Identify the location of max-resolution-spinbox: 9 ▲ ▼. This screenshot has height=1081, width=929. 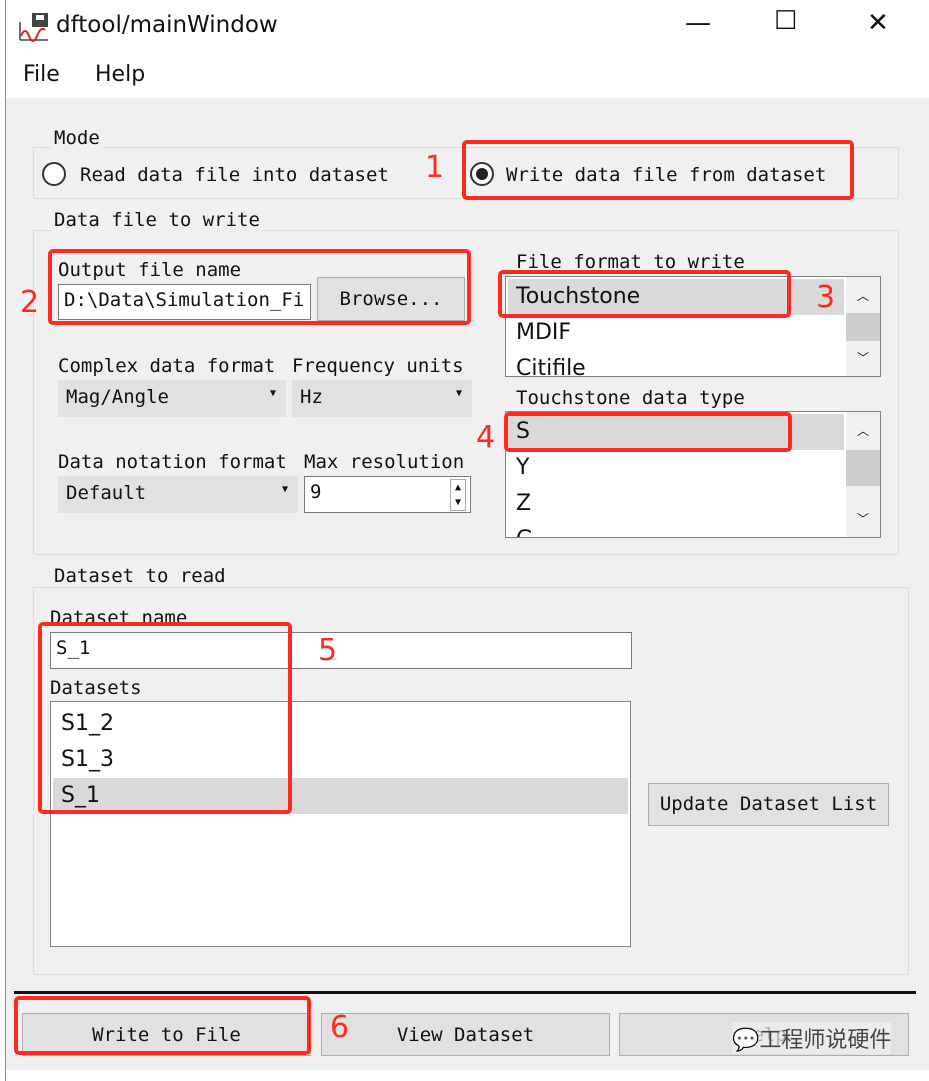
(387, 494).